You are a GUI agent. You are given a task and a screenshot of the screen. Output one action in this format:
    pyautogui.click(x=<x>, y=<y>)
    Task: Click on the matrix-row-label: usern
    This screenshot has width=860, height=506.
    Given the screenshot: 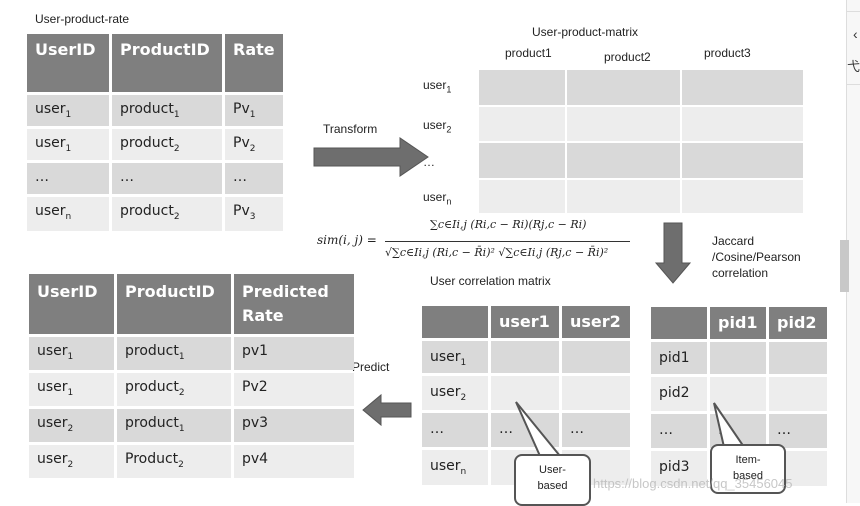 What is the action you would take?
    pyautogui.click(x=437, y=198)
    